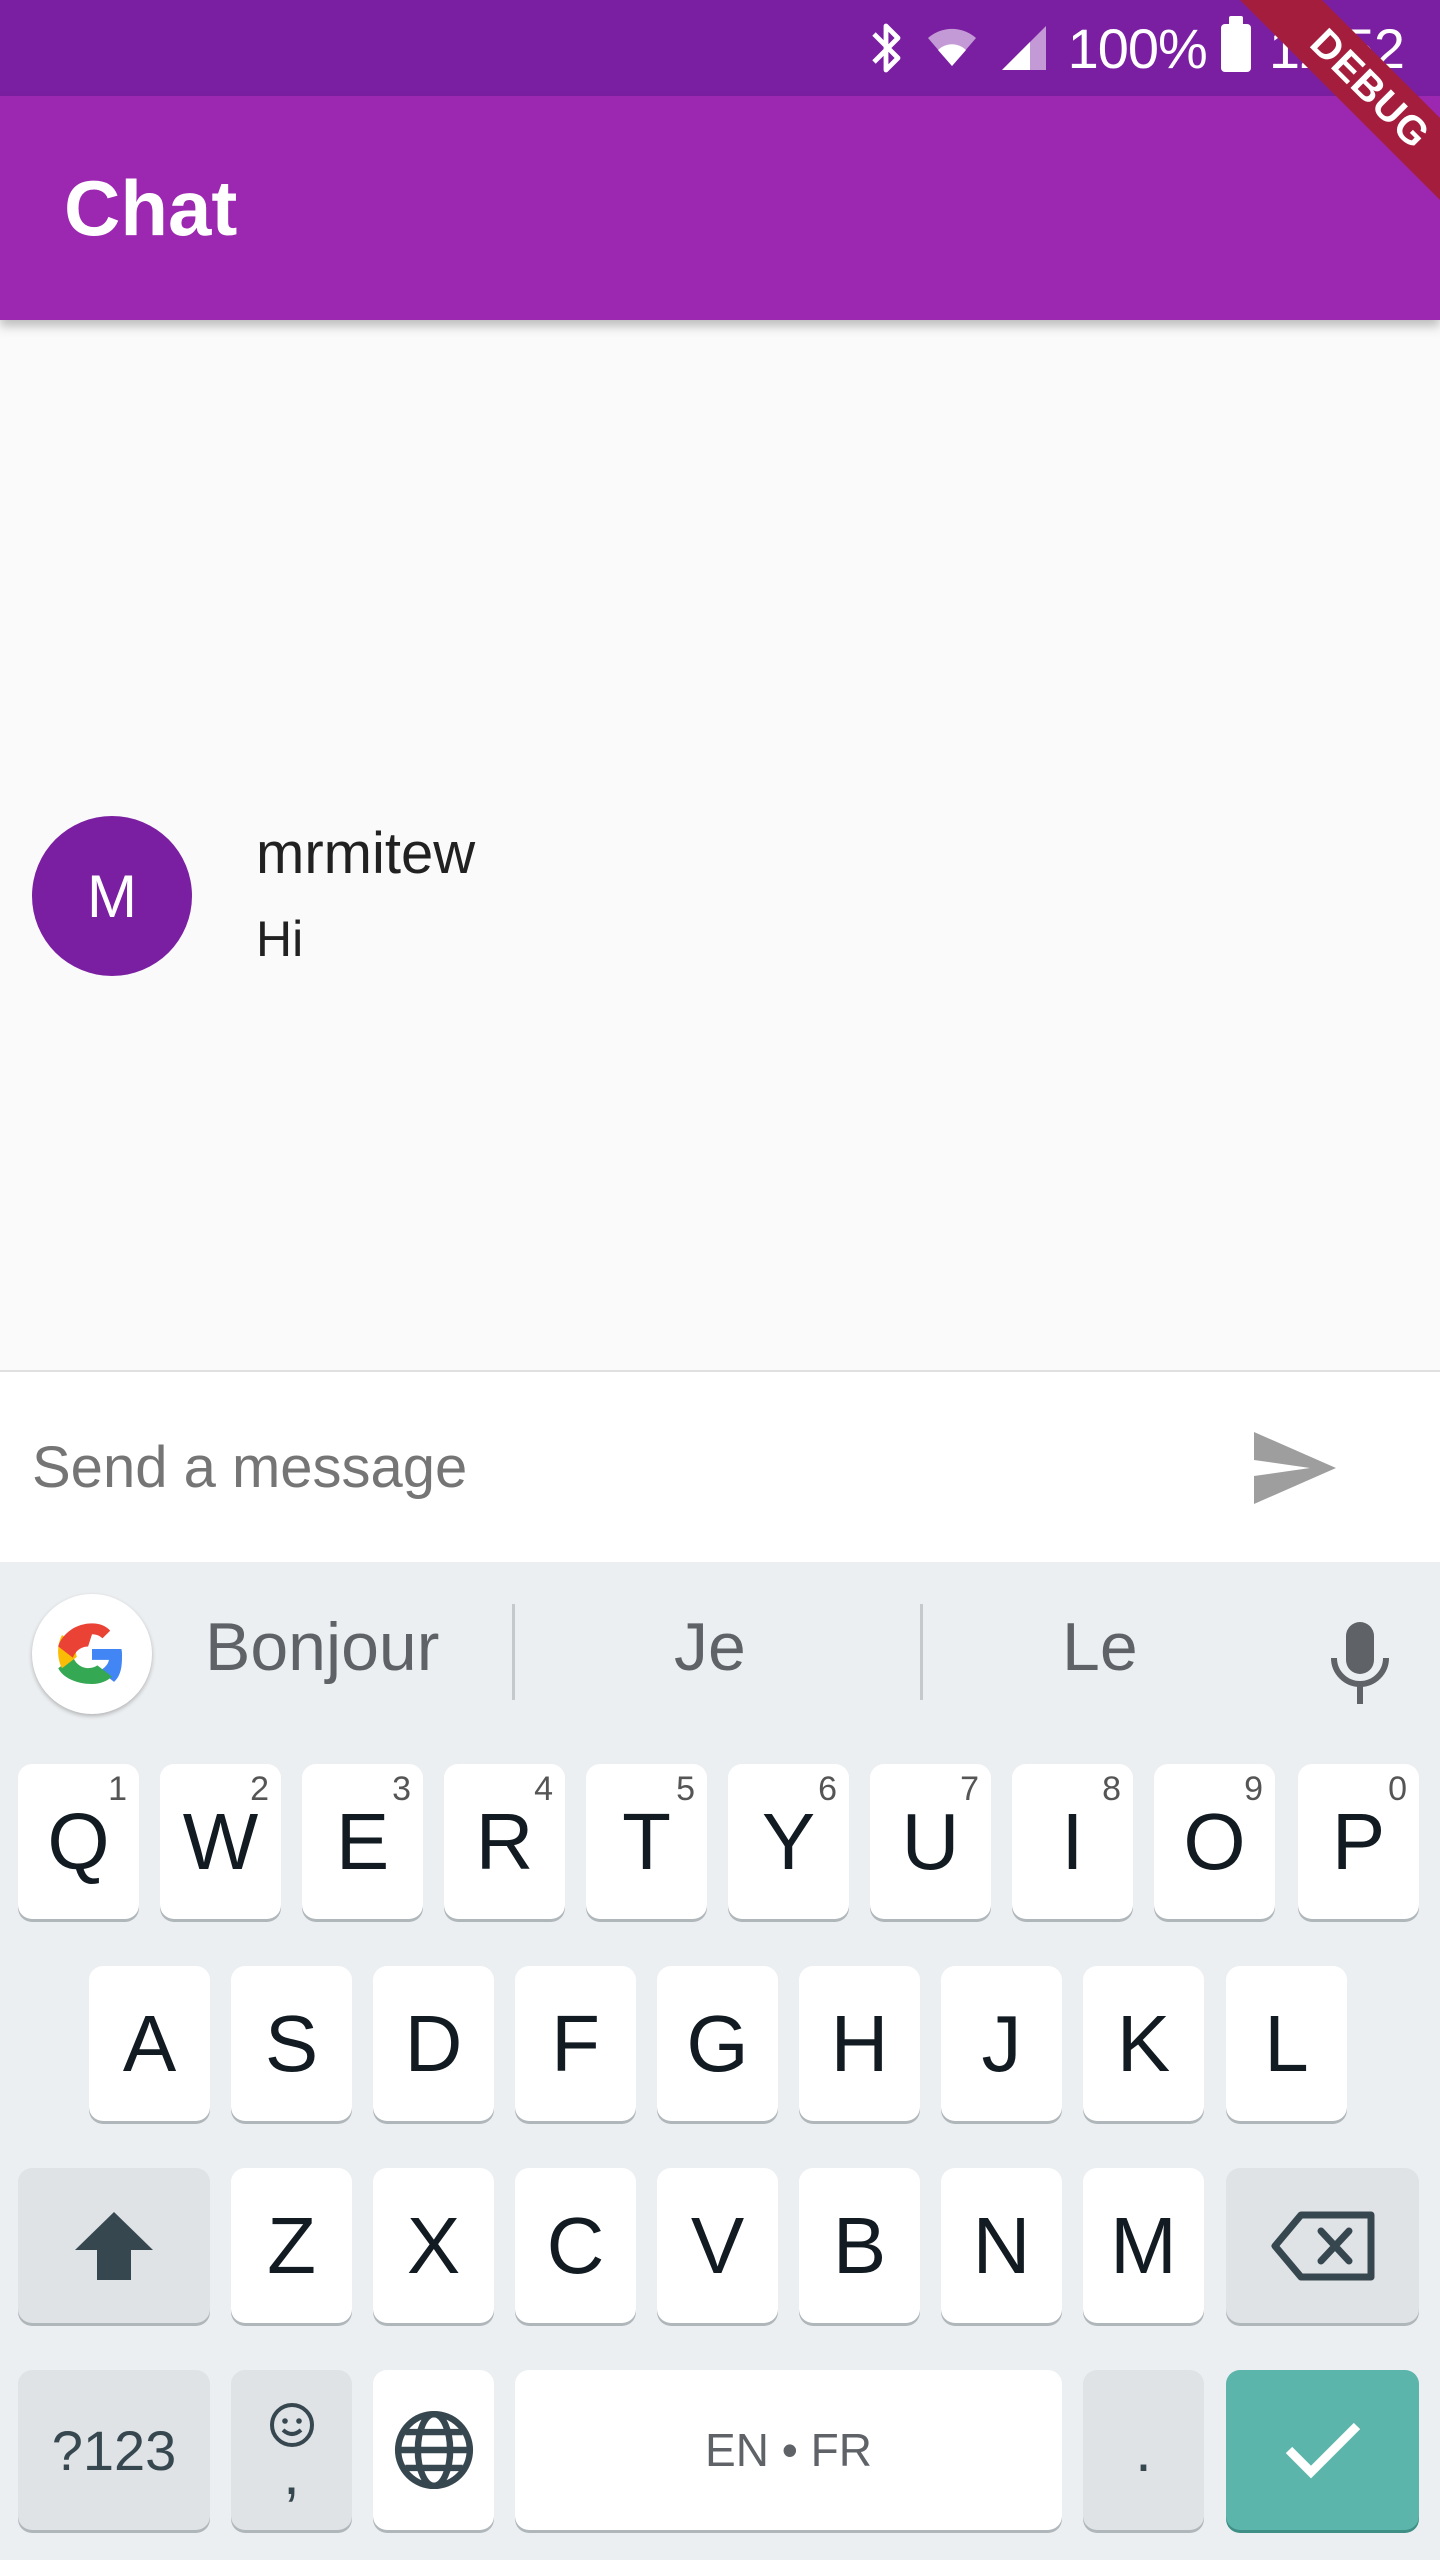 This screenshot has height=2560, width=1440. Describe the element at coordinates (859, 2245) in the screenshot. I see `key-b: B` at that location.